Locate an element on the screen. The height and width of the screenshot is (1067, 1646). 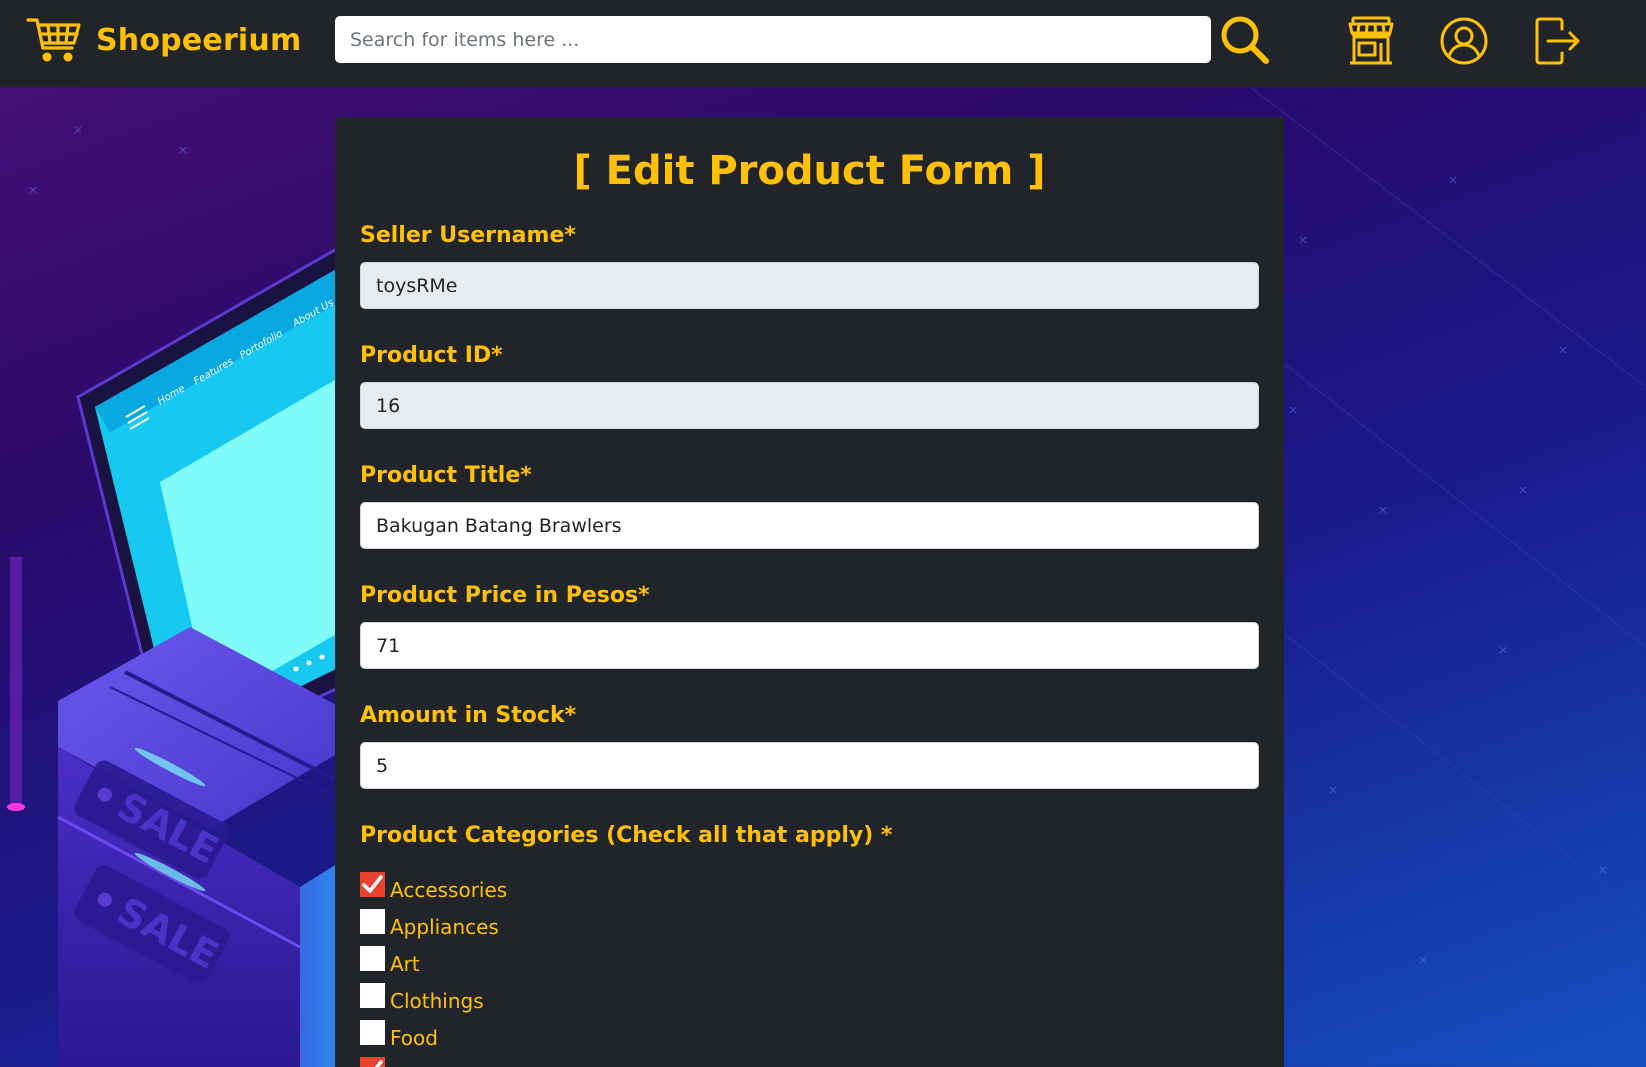
category-food: Food is located at coordinates (809, 1035).